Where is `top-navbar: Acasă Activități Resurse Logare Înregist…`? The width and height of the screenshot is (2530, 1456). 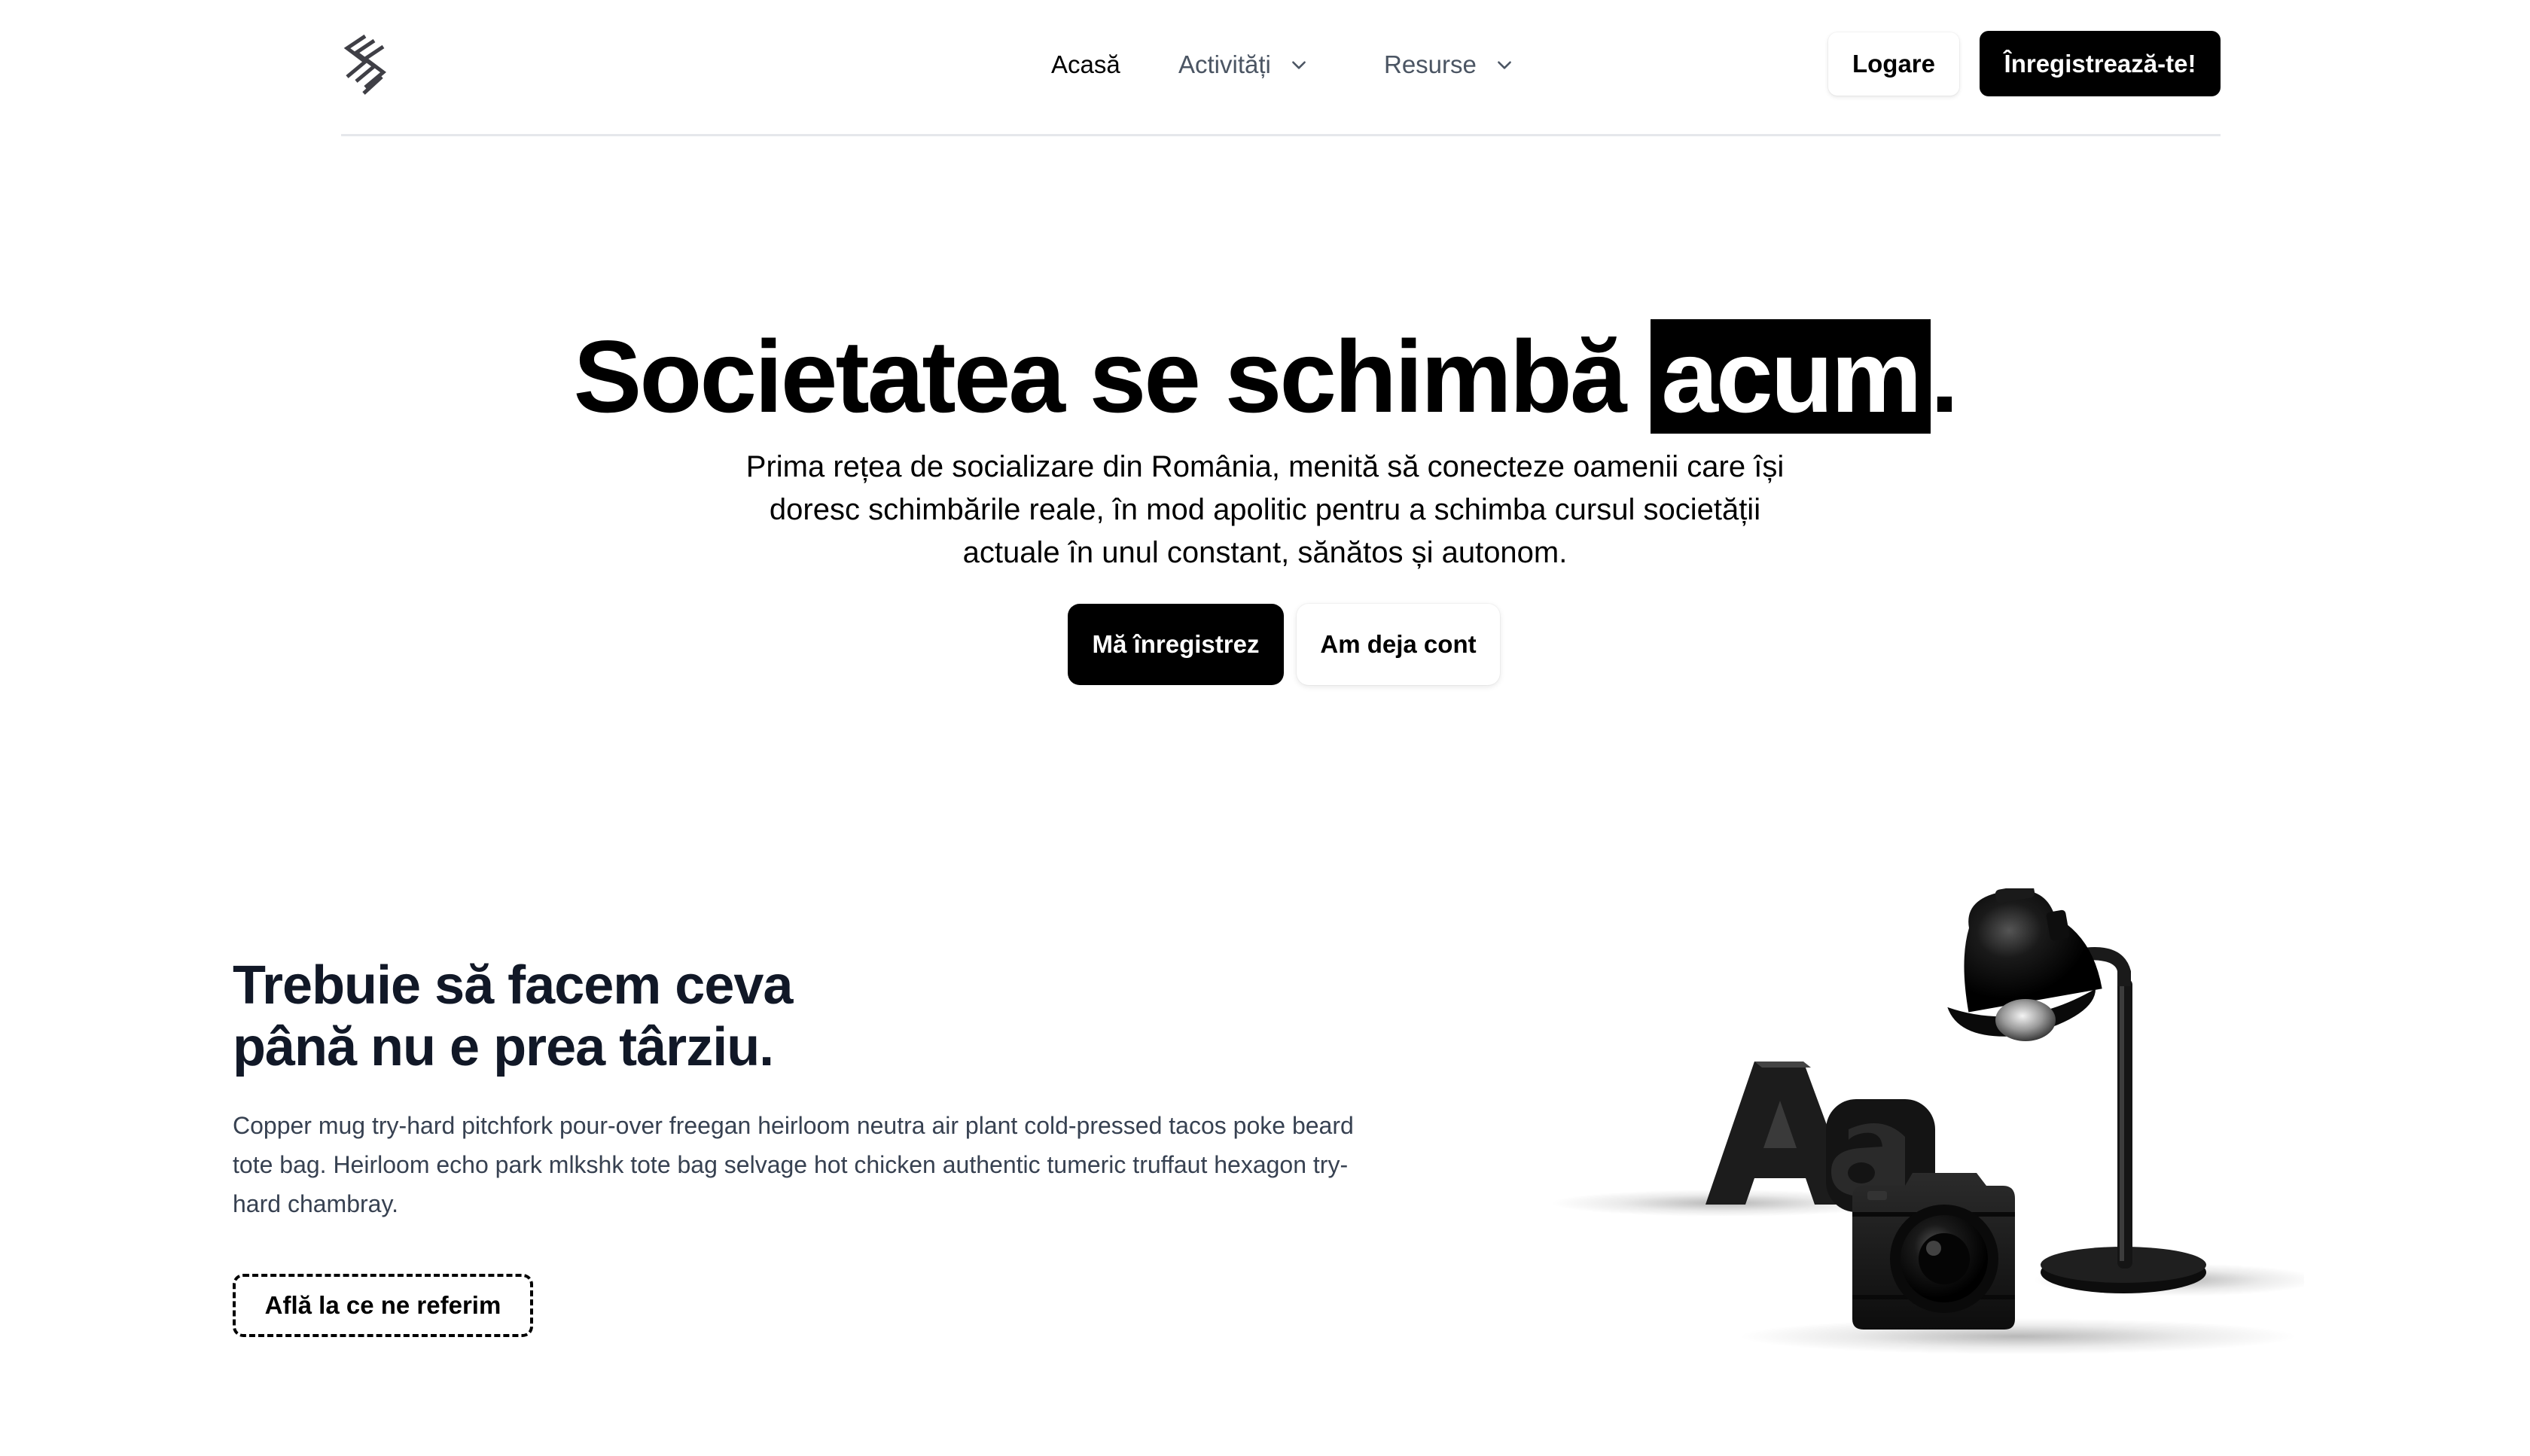 top-navbar: Acasă Activități Resurse Logare Înregist… is located at coordinates (1281, 68).